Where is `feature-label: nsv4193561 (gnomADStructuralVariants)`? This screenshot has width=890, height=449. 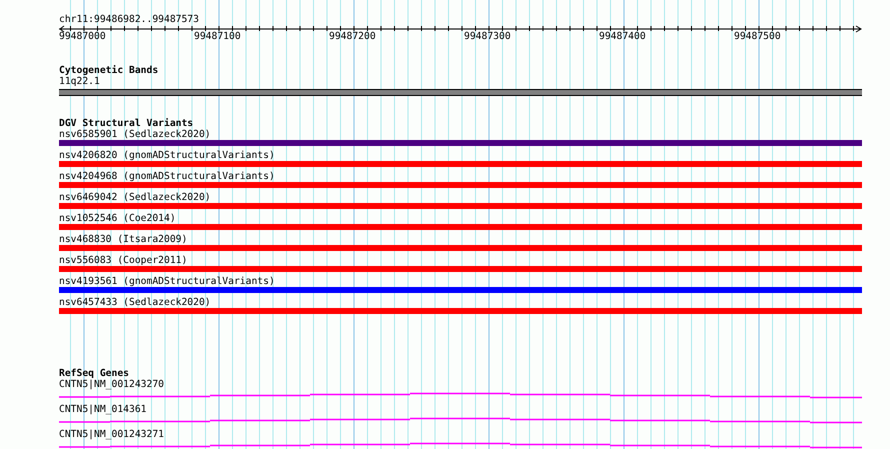
feature-label: nsv4193561 (gnomADStructuralVariants) is located at coordinates (167, 281).